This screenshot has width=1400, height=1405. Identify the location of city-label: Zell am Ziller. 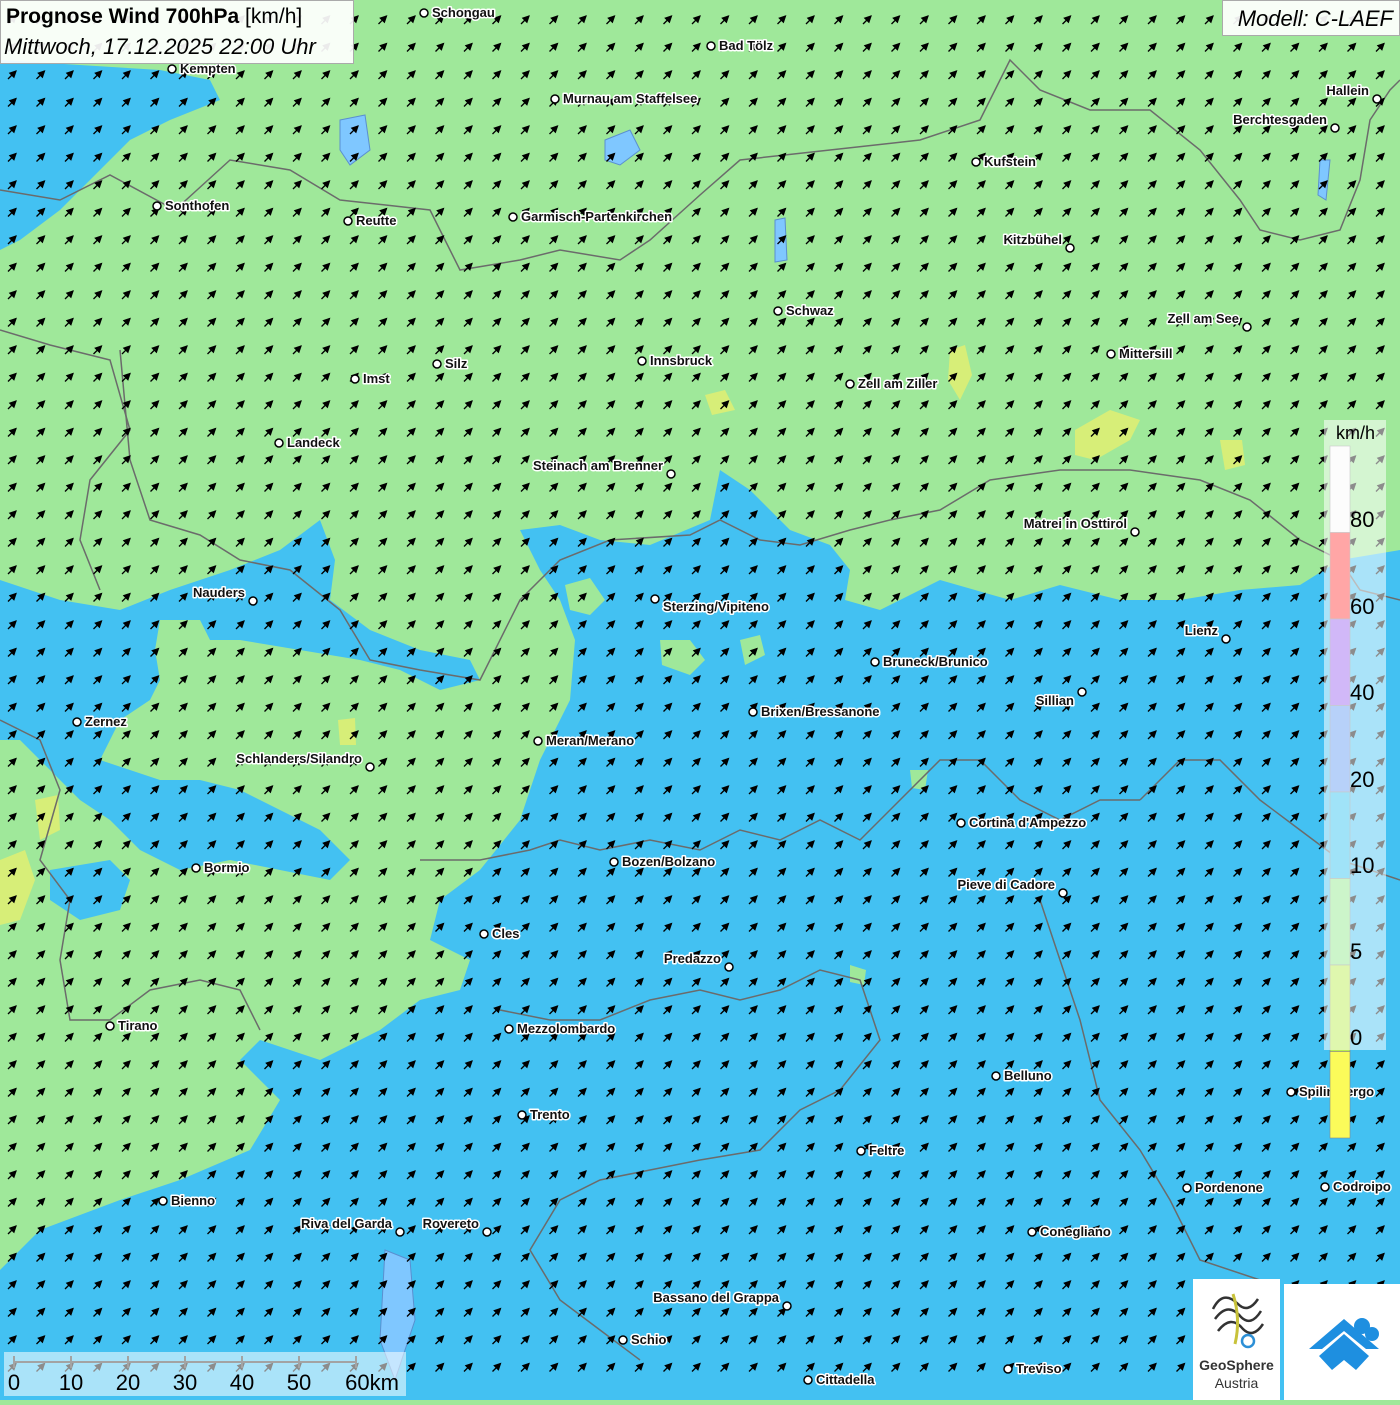
(897, 383).